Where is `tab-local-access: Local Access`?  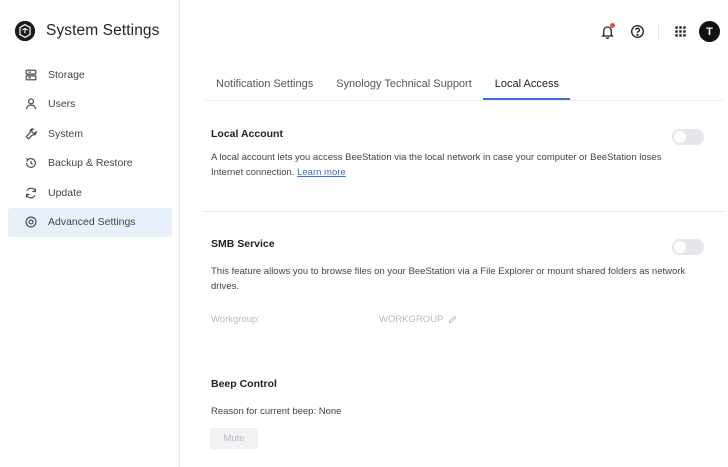 tab-local-access: Local Access is located at coordinates (526, 86).